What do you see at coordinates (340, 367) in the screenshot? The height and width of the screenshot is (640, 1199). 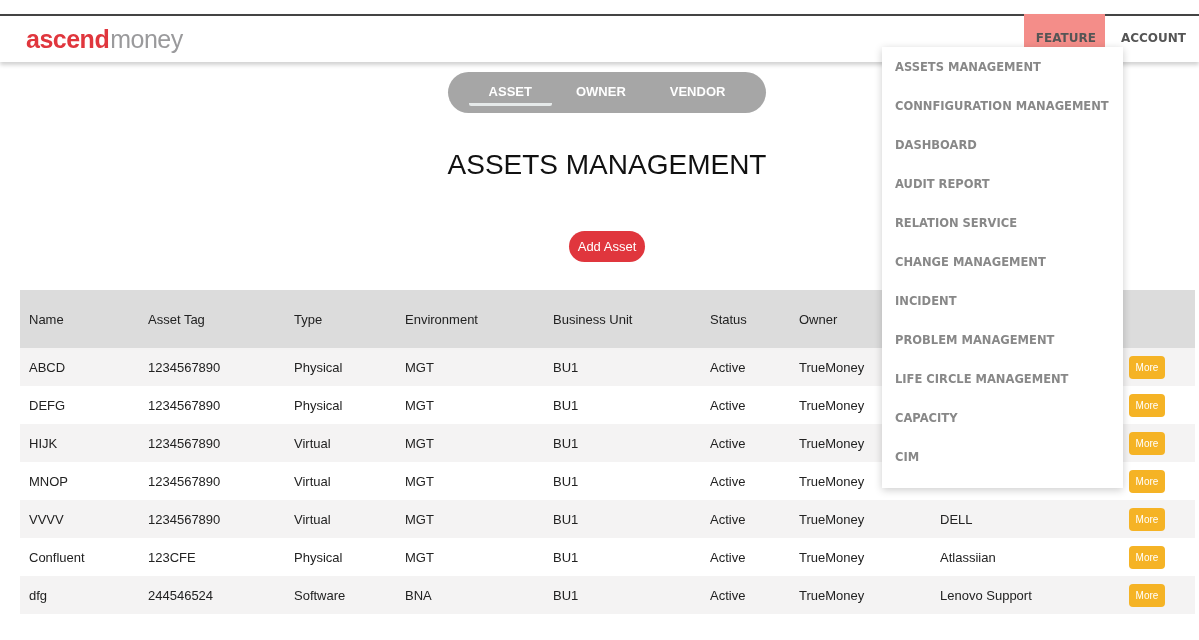 I see `table-cell: Physical` at bounding box center [340, 367].